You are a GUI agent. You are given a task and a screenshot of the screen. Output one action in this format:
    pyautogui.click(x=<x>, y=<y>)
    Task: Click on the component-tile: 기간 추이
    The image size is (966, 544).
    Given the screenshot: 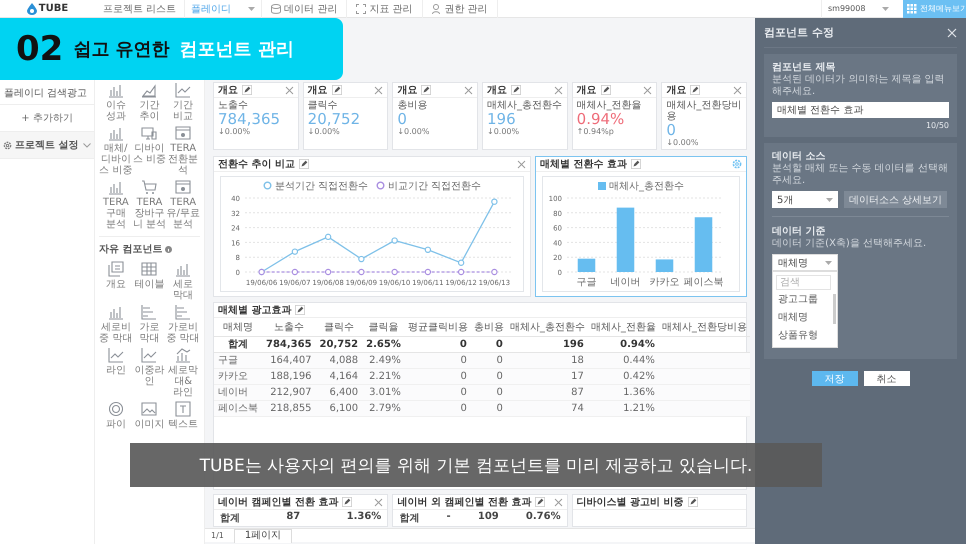 What is the action you would take?
    pyautogui.click(x=149, y=102)
    